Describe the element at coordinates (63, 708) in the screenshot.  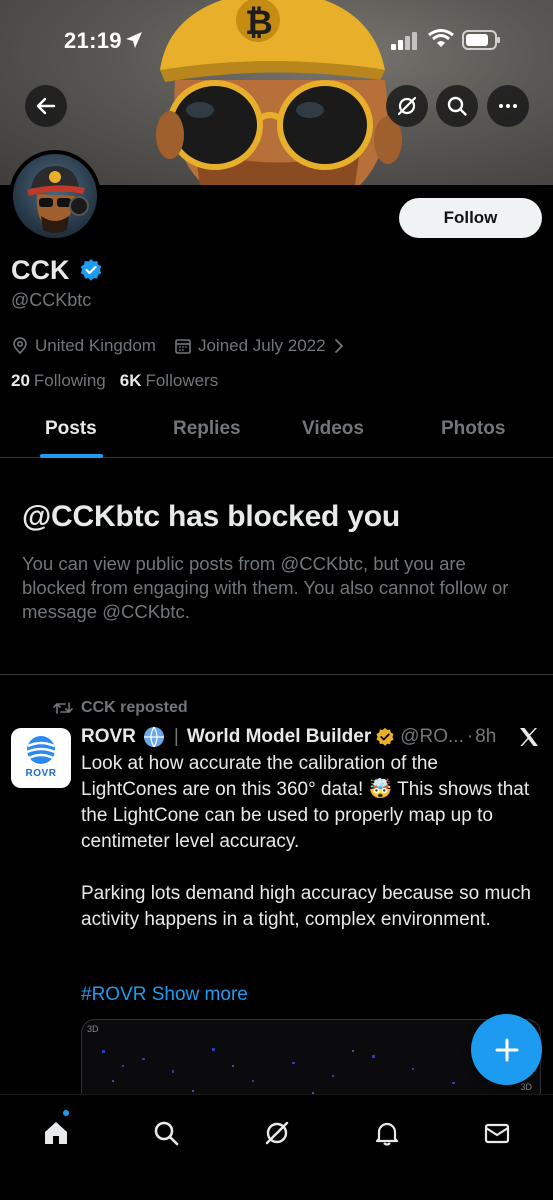
I see `repost-icon` at that location.